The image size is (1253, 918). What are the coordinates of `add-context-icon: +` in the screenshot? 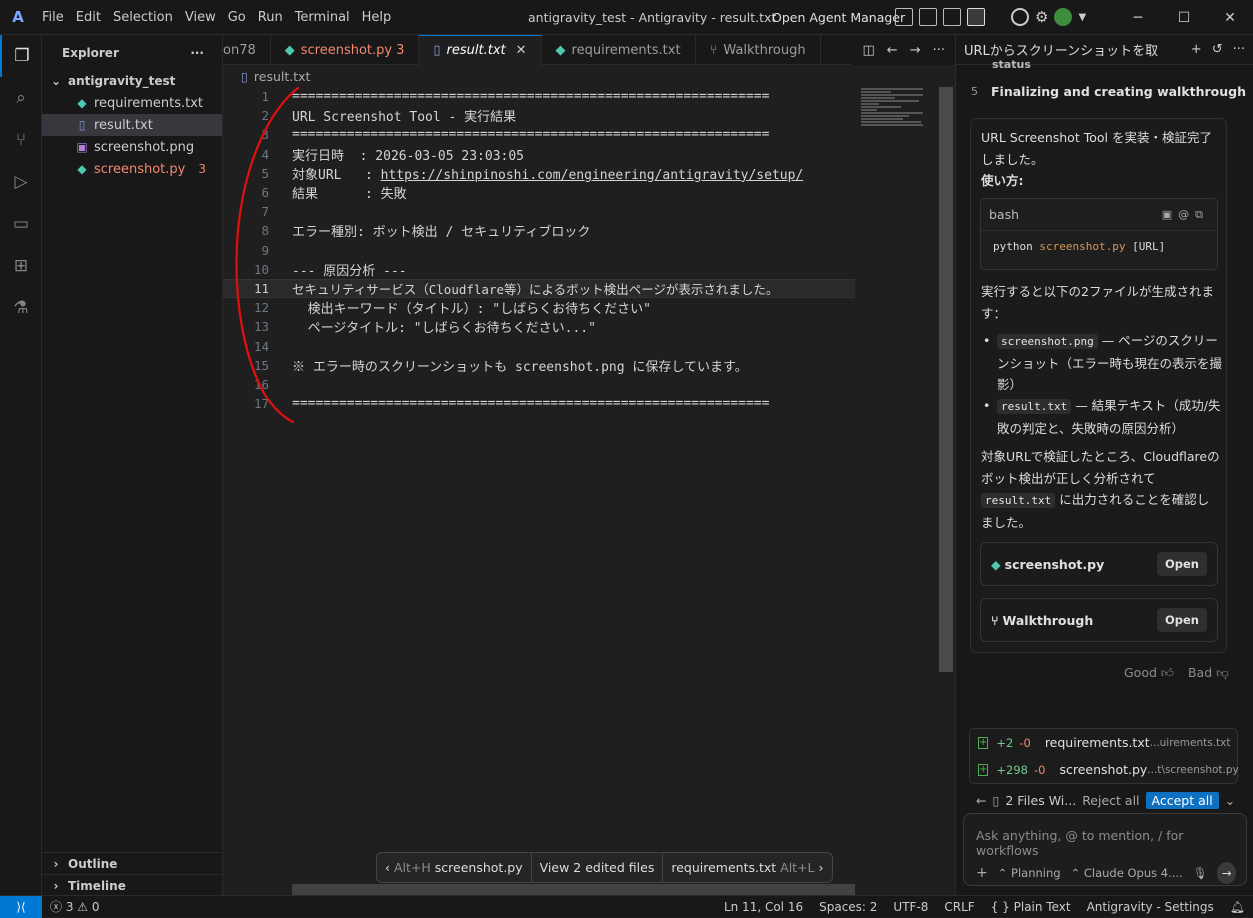 It's located at (982, 873).